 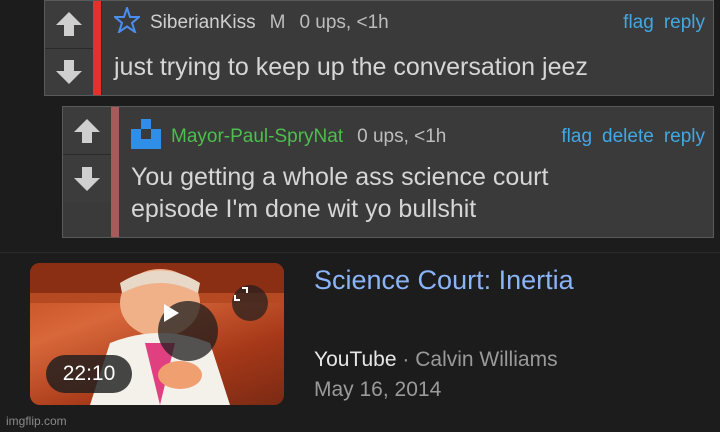 I want to click on play-button, so click(x=188, y=331).